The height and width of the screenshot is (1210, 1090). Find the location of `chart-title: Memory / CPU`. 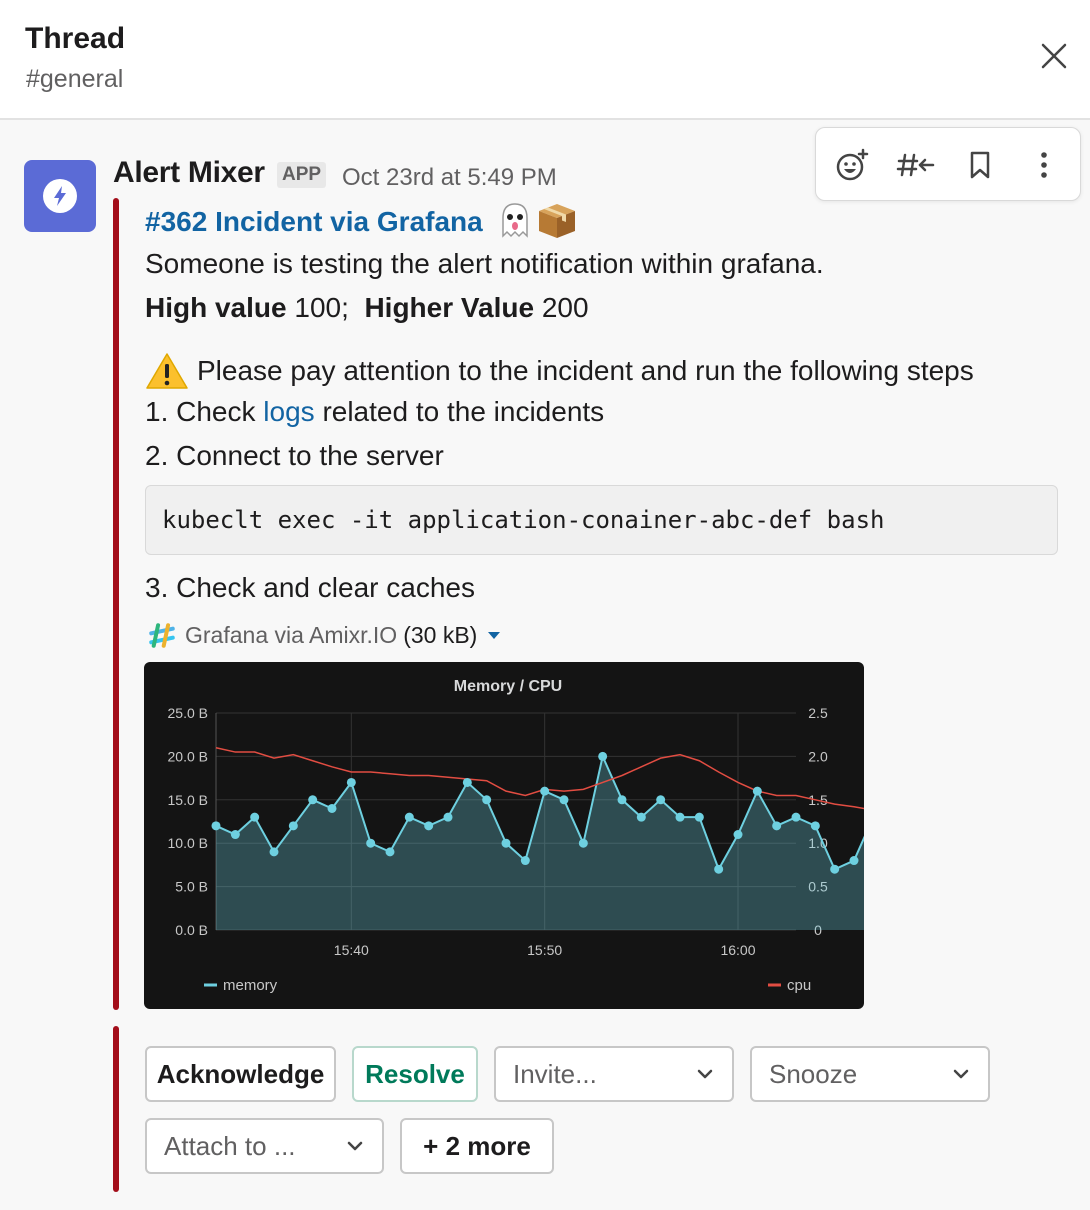

chart-title: Memory / CPU is located at coordinates (508, 686).